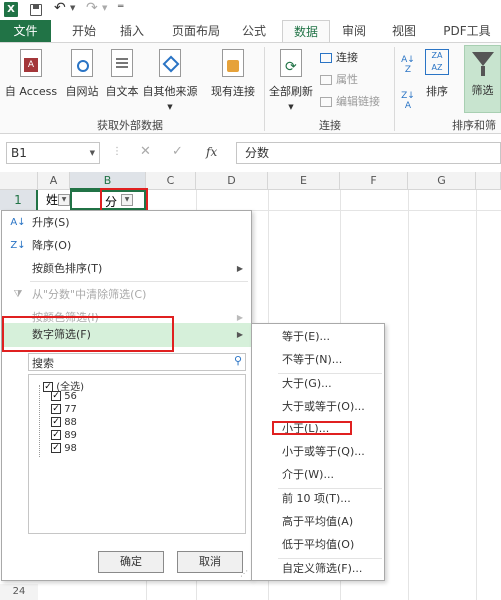  What do you see at coordinates (137, 362) in the screenshot?
I see `search-input: 搜索 ⚲` at bounding box center [137, 362].